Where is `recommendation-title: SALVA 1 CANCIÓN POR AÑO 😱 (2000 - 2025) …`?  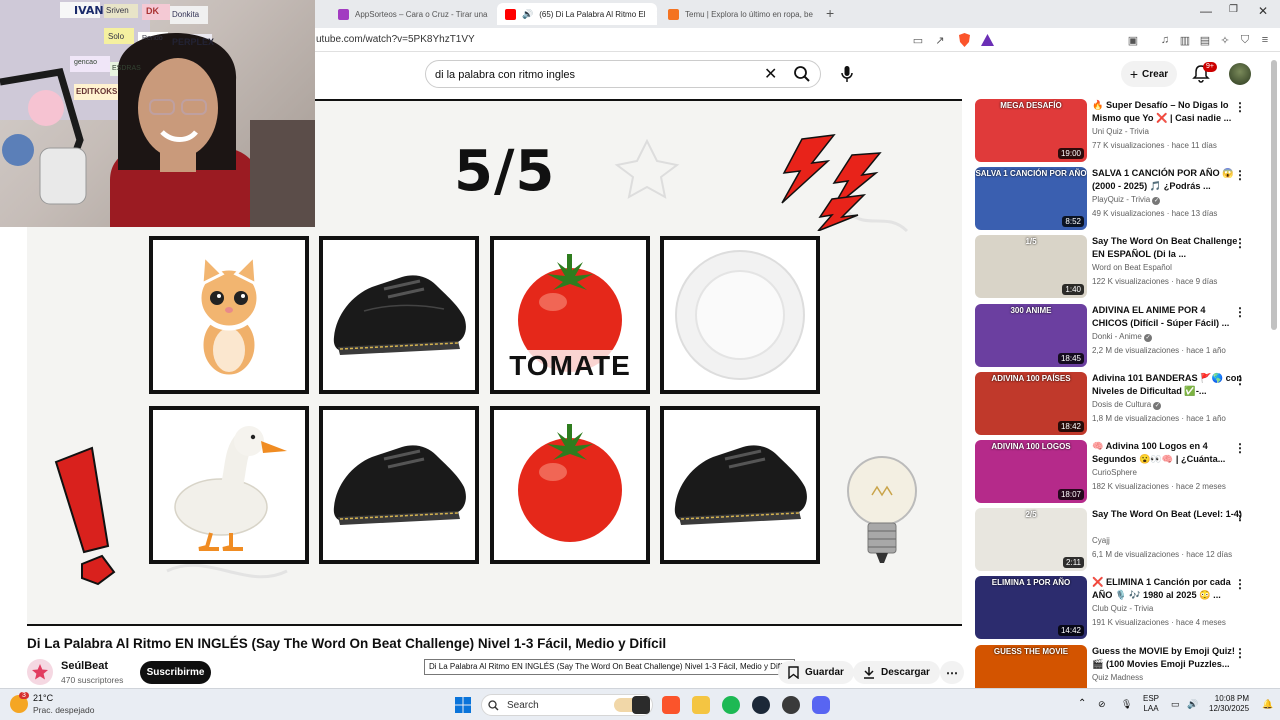
recommendation-title: SALVA 1 CANCIÓN POR AÑO 😱 (2000 - 2025) … is located at coordinates (1167, 180).